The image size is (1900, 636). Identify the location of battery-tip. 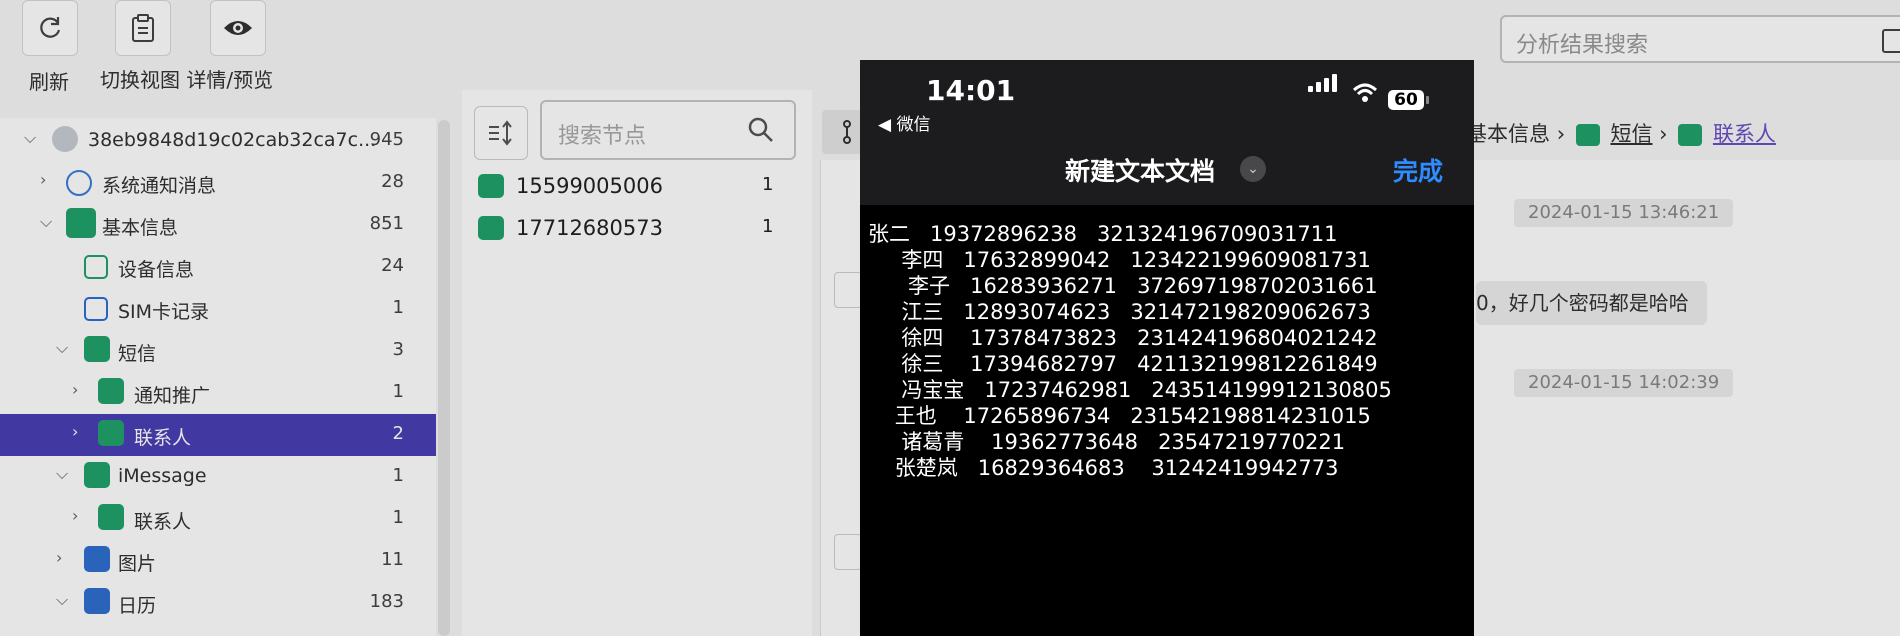
(1427, 100).